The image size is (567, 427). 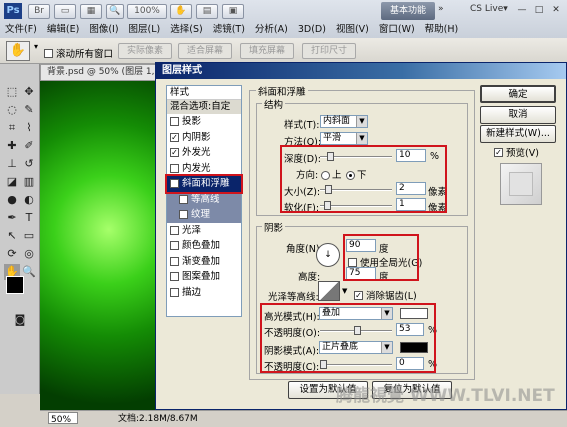 I want to click on gloss-contour-swatch, so click(x=329, y=291).